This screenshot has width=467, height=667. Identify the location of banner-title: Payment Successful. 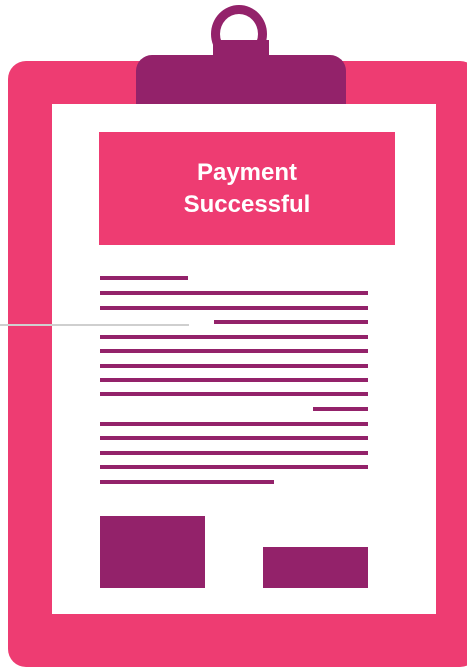
(247, 189).